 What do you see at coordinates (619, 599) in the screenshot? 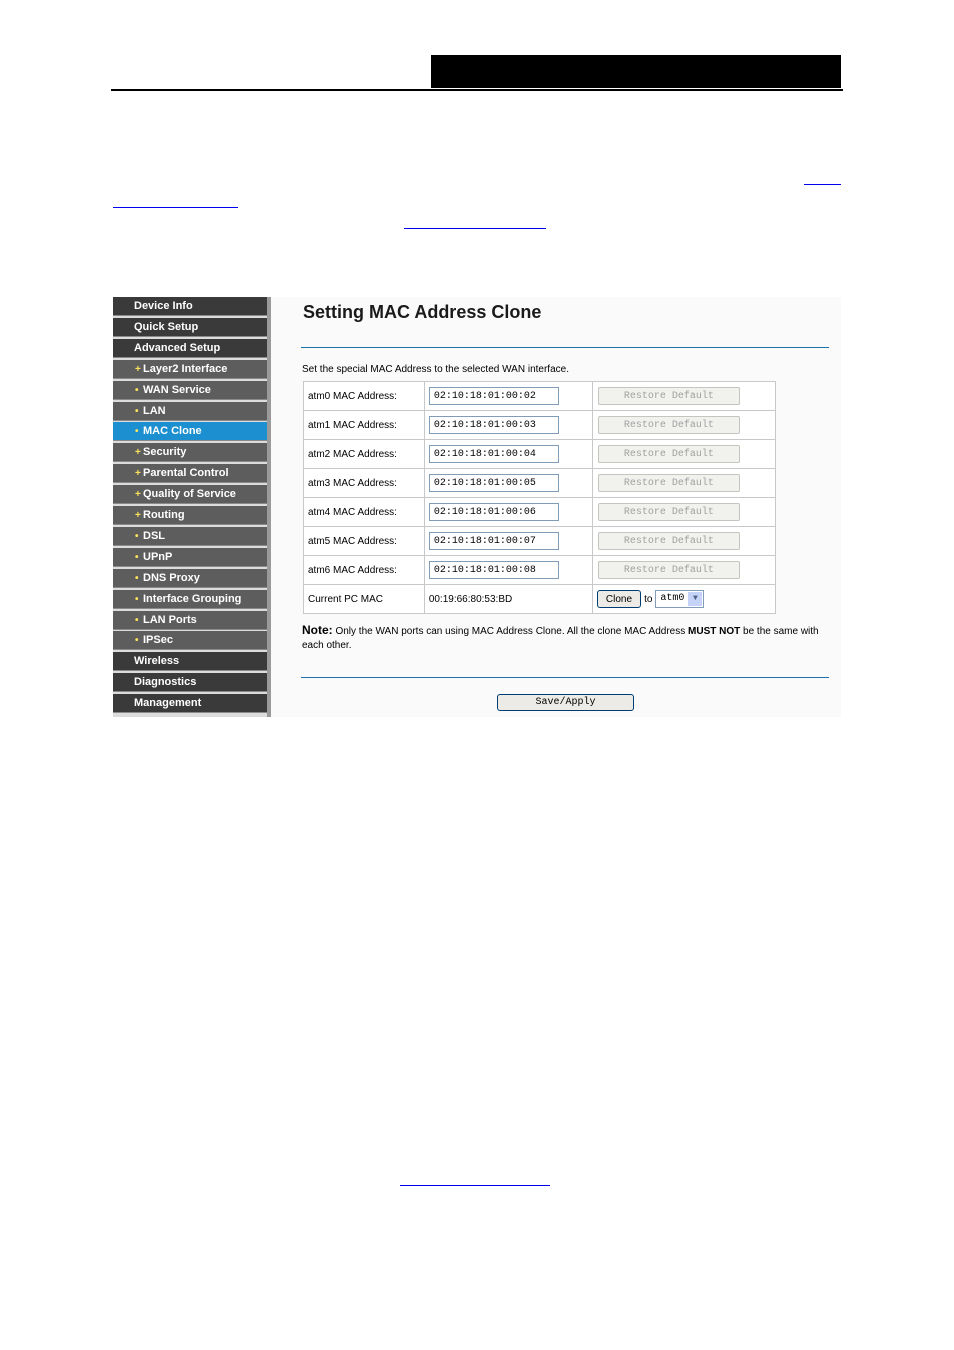
I see `clone-button: Clone` at bounding box center [619, 599].